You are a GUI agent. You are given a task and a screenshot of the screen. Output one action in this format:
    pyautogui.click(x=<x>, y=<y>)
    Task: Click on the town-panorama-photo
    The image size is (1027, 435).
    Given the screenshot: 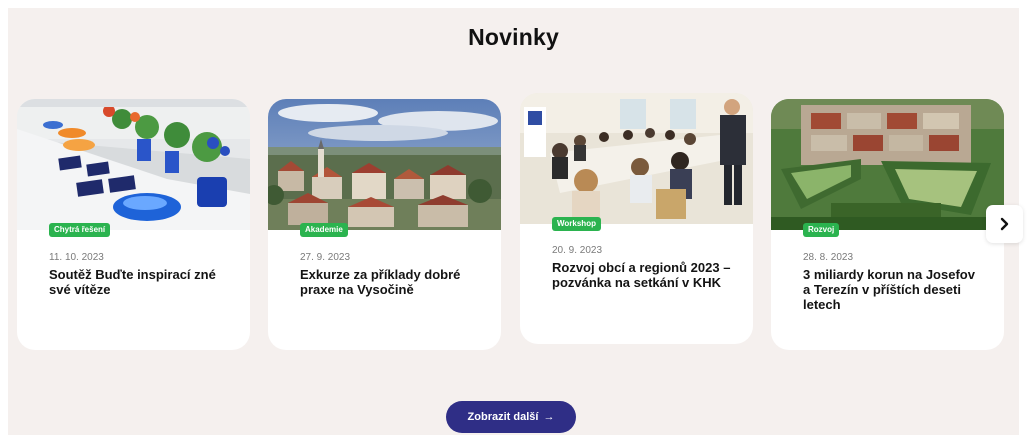 What is the action you would take?
    pyautogui.click(x=384, y=164)
    